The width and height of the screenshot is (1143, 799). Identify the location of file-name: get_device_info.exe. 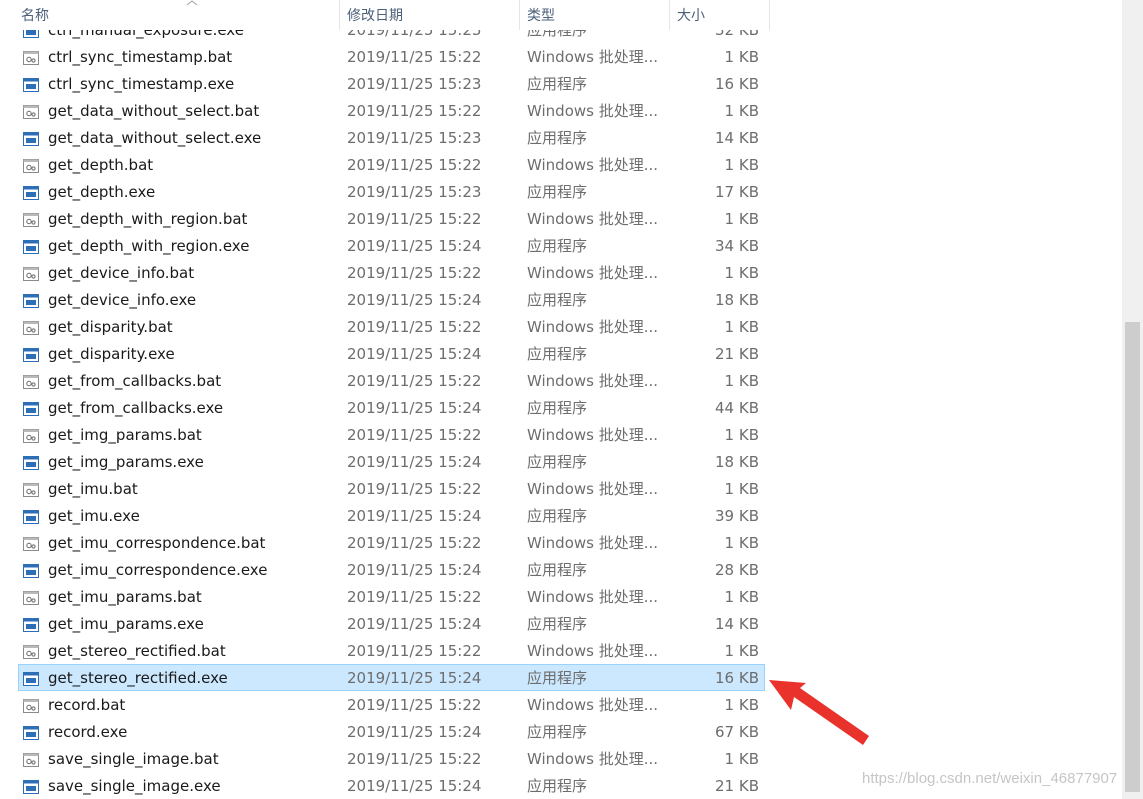
(122, 300).